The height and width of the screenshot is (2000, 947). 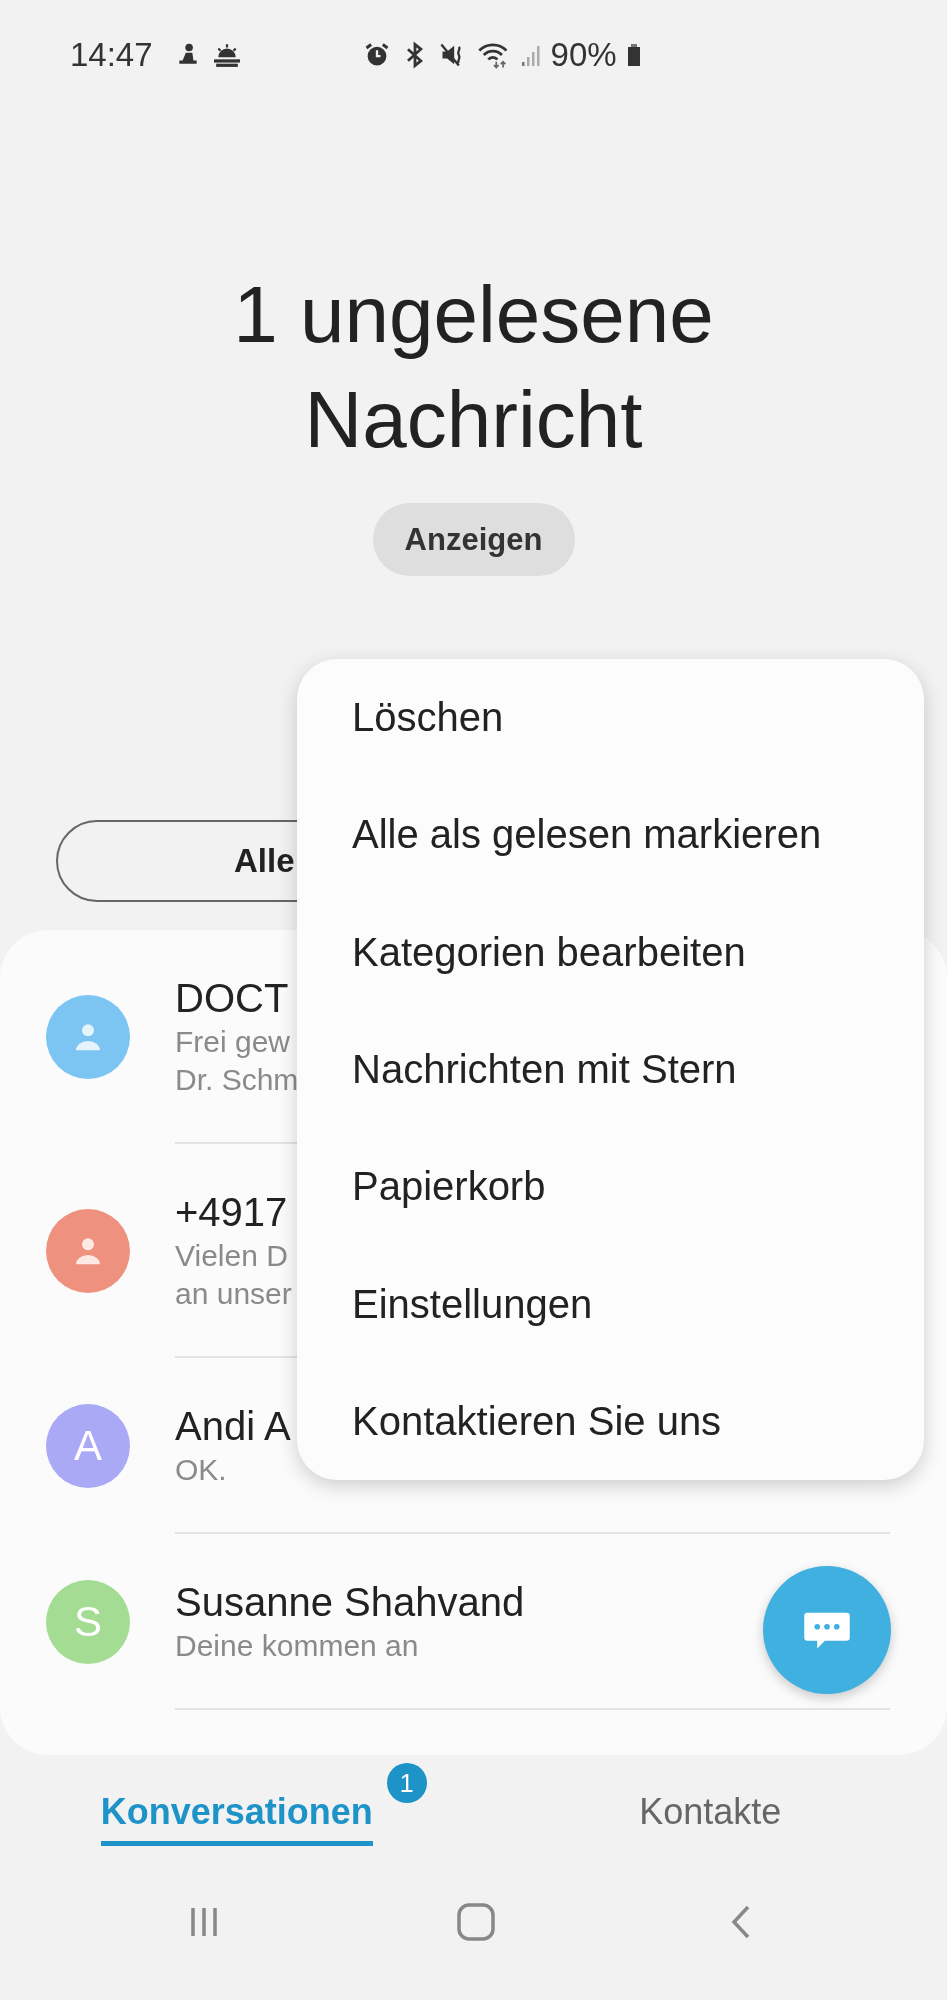 What do you see at coordinates (710, 1818) in the screenshot?
I see `tab: Kontakte` at bounding box center [710, 1818].